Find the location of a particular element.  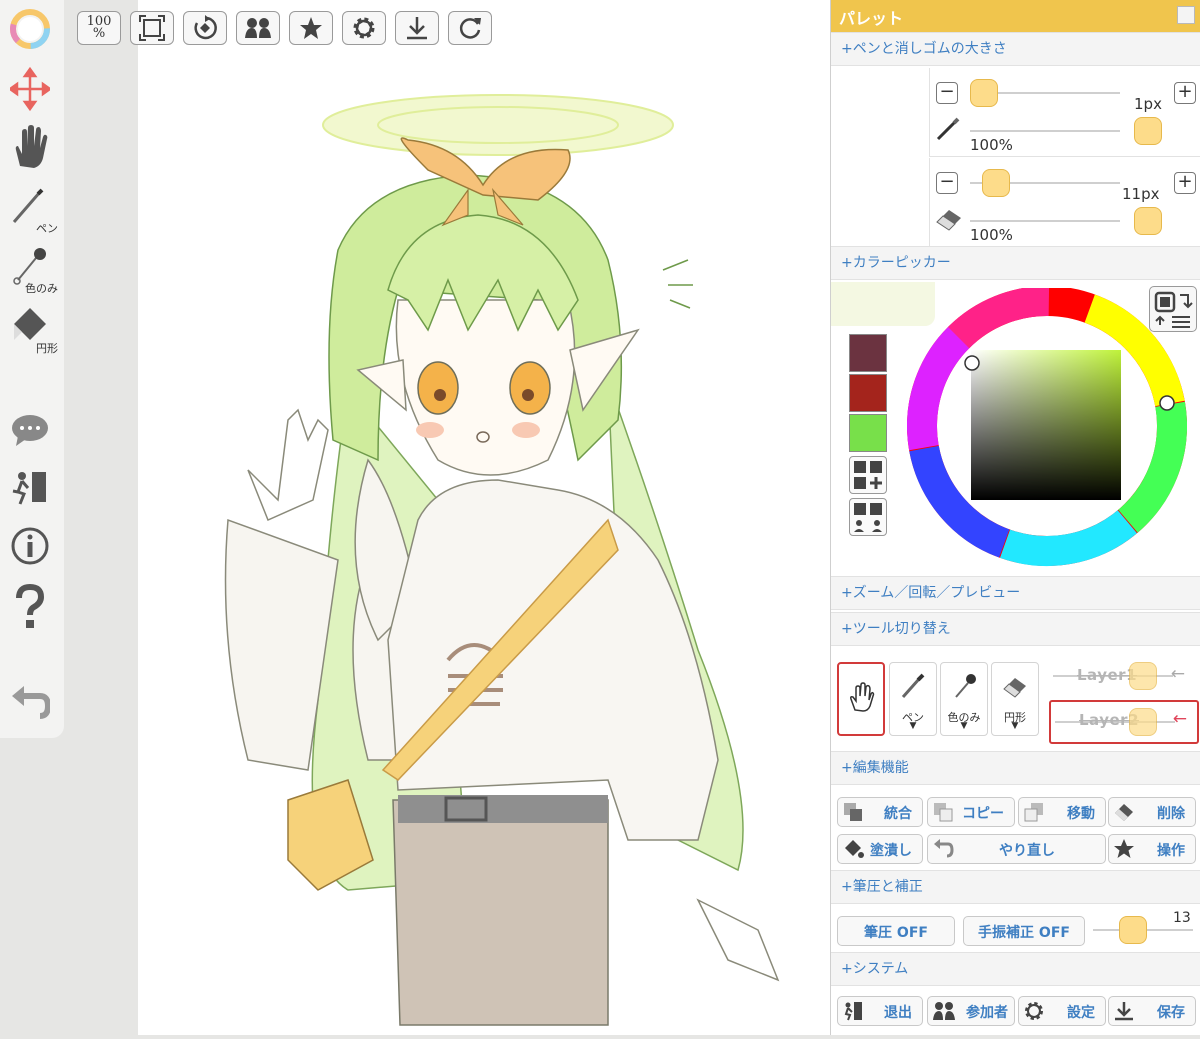

section-pressure-correction: +筆圧と補正 is located at coordinates (1015, 887).